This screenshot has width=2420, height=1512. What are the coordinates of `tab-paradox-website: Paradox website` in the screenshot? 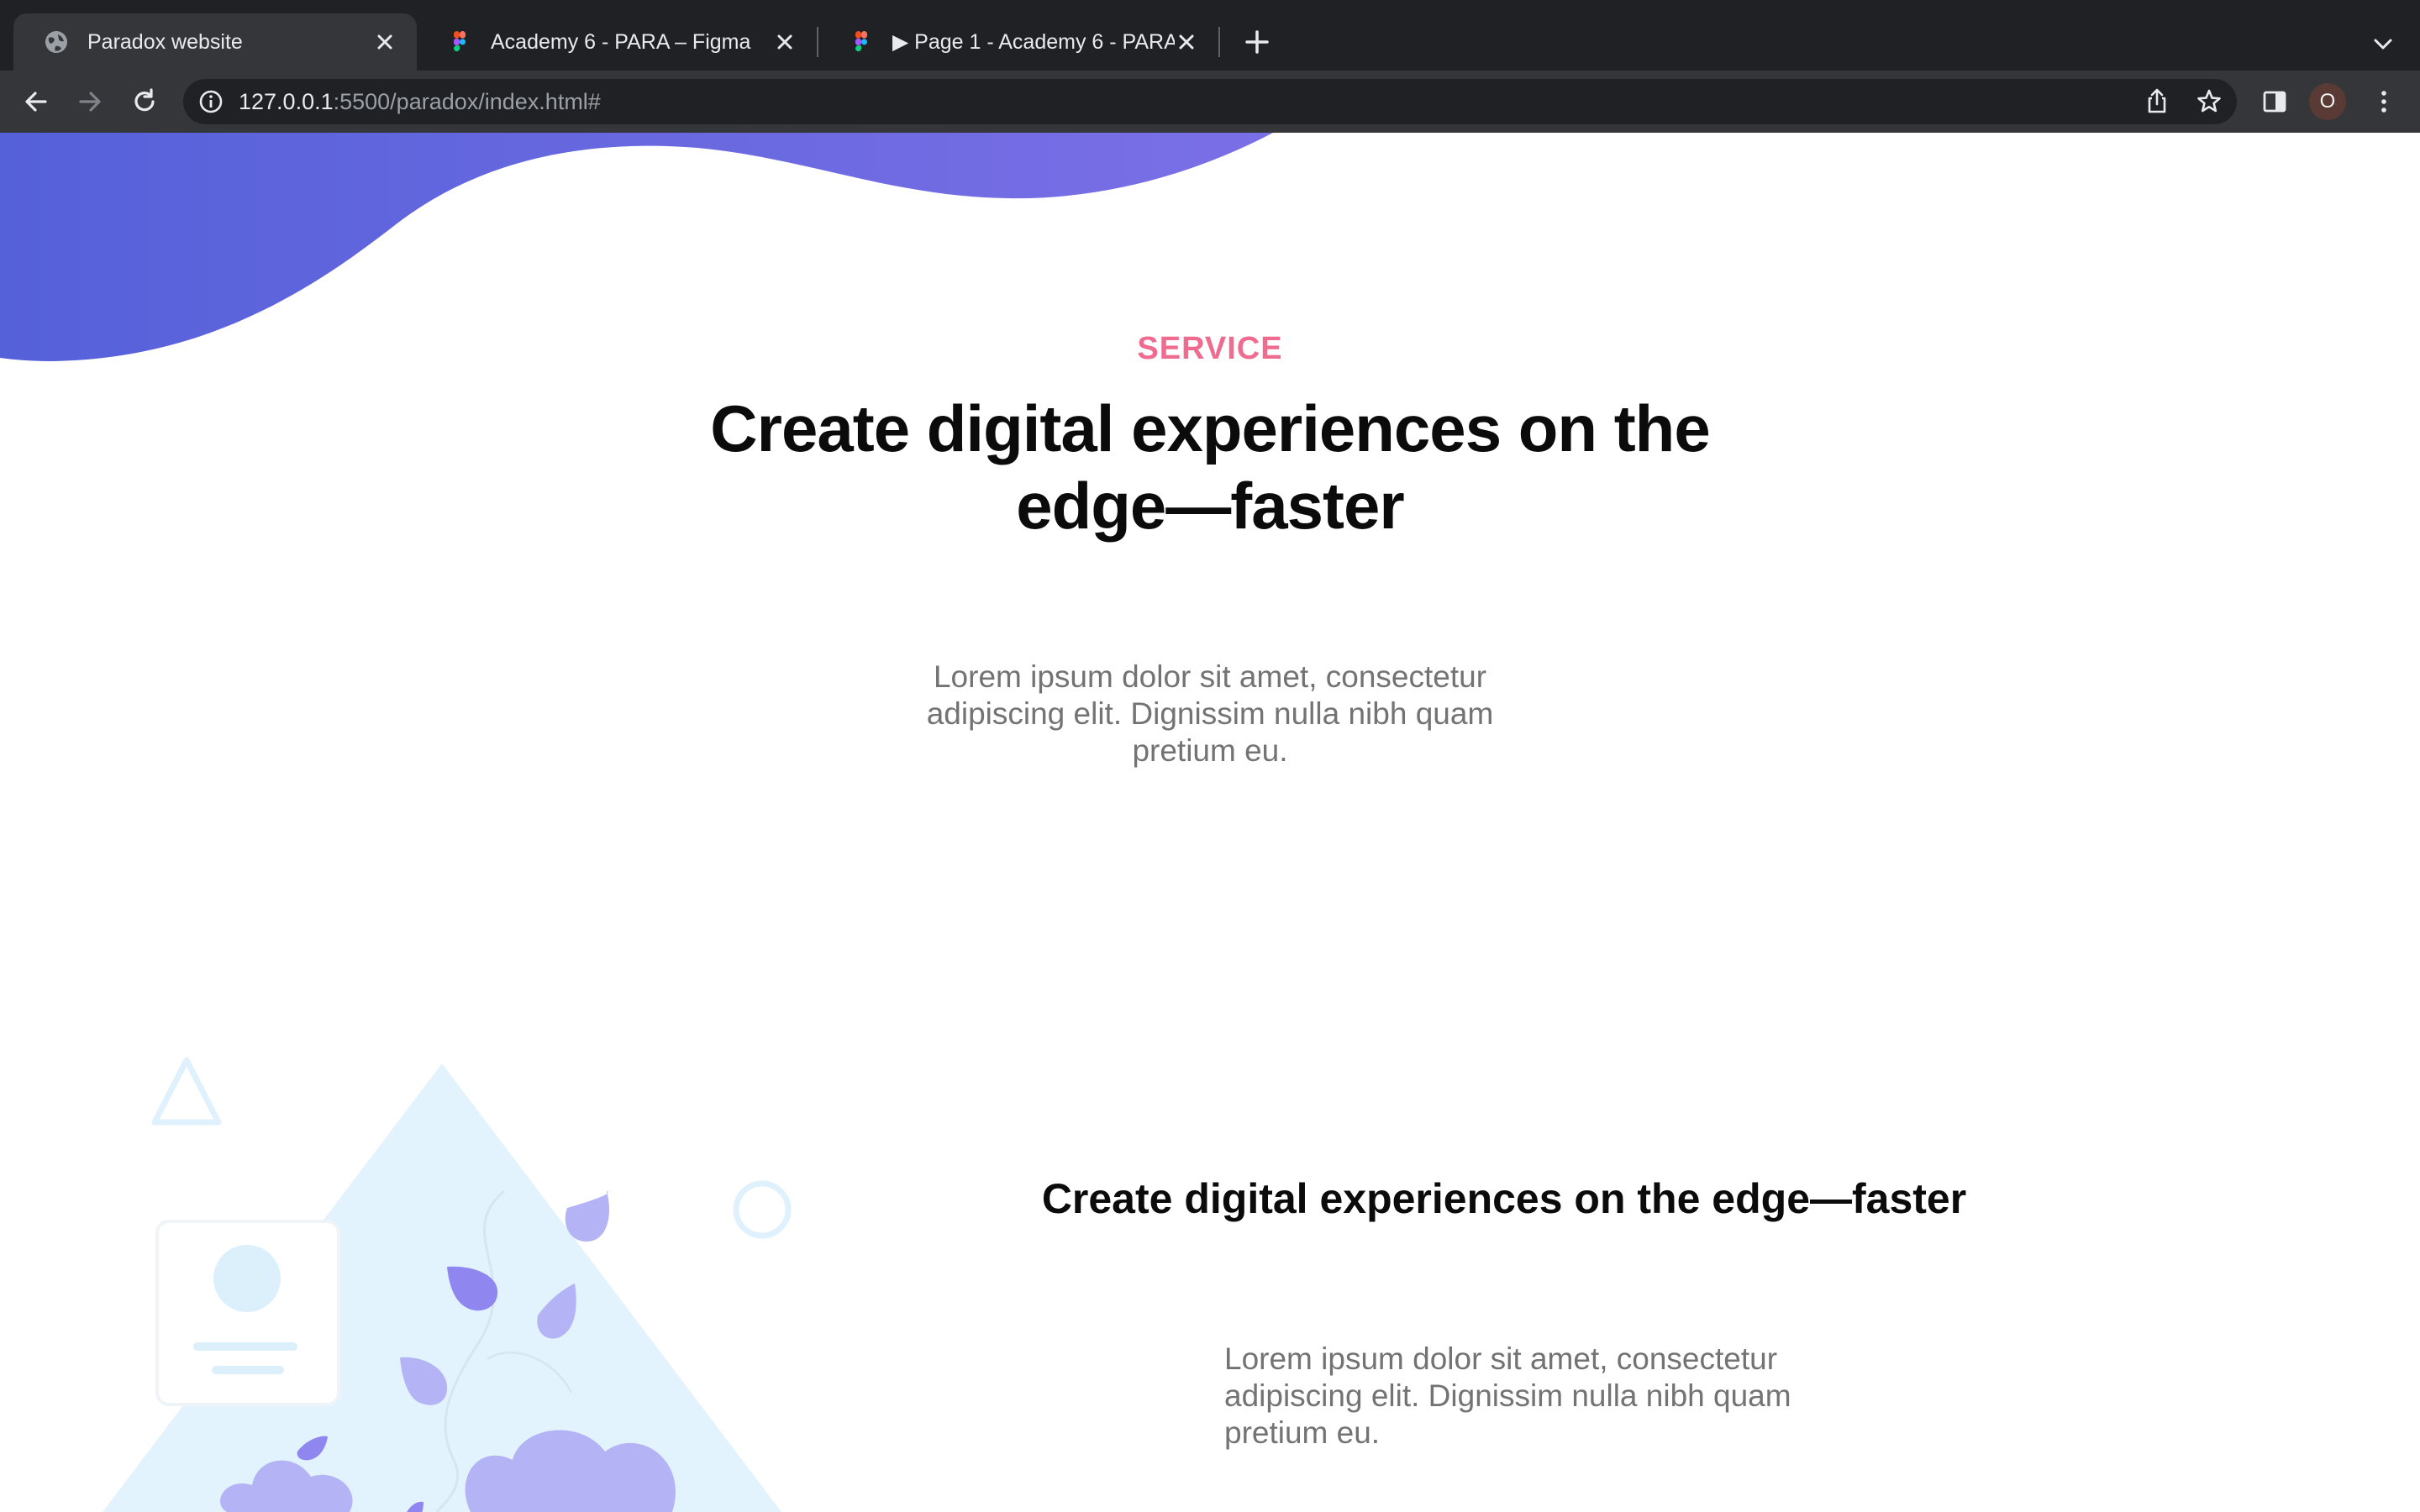 It's located at (215, 42).